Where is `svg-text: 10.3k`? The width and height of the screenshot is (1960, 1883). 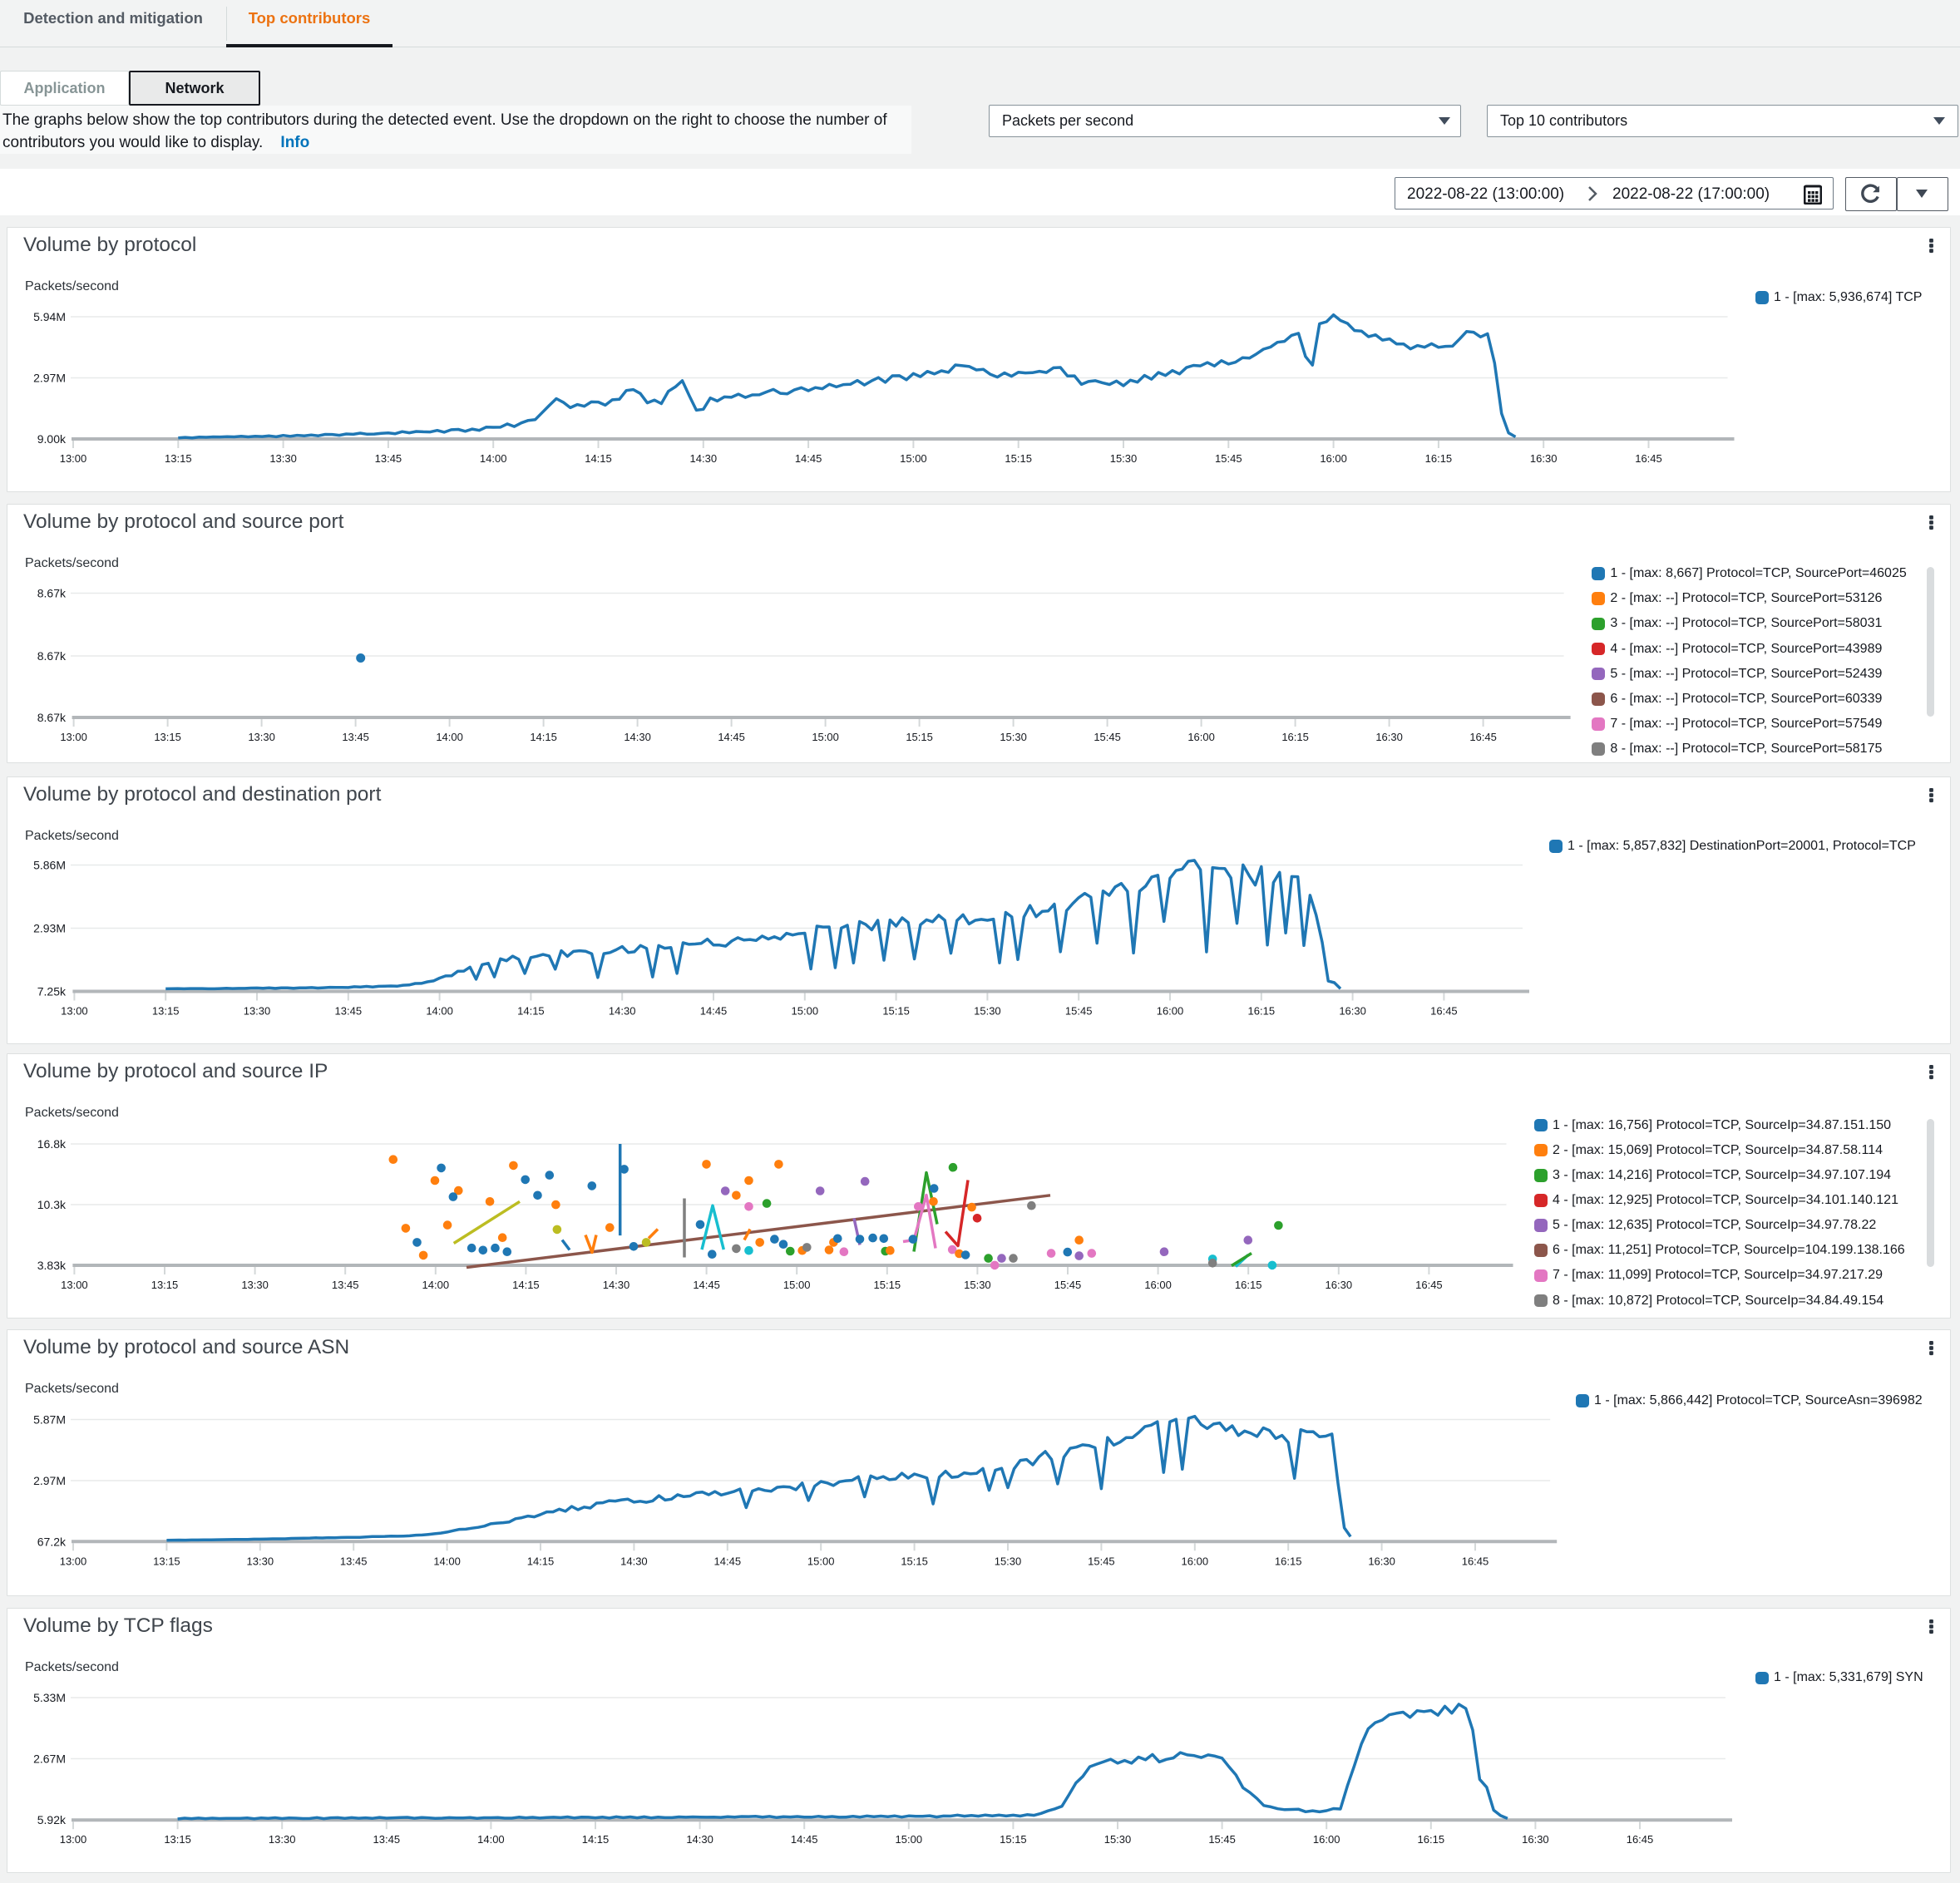 svg-text: 10.3k is located at coordinates (52, 1204).